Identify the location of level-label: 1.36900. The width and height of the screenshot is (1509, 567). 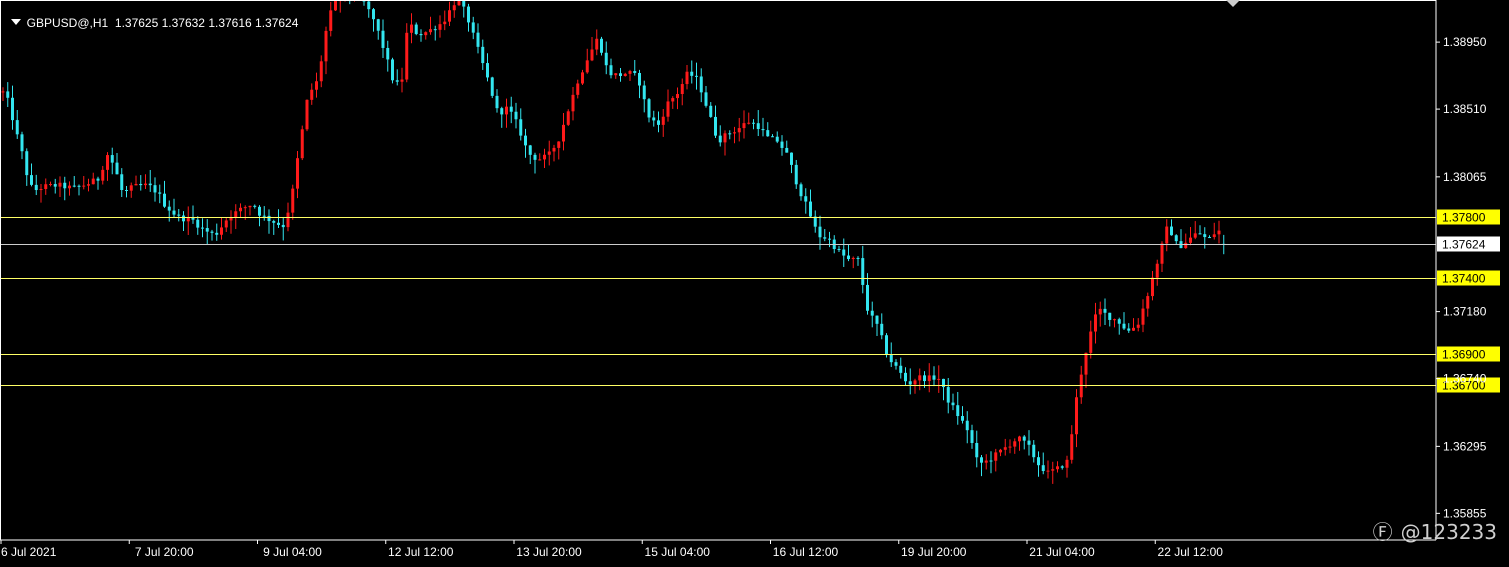
(1464, 355).